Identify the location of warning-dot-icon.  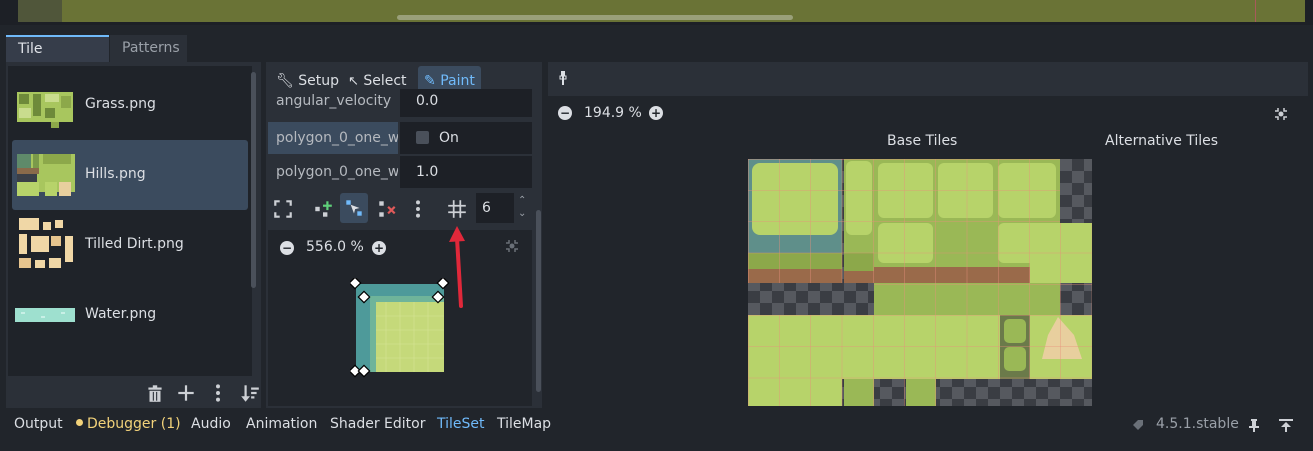
(79, 422).